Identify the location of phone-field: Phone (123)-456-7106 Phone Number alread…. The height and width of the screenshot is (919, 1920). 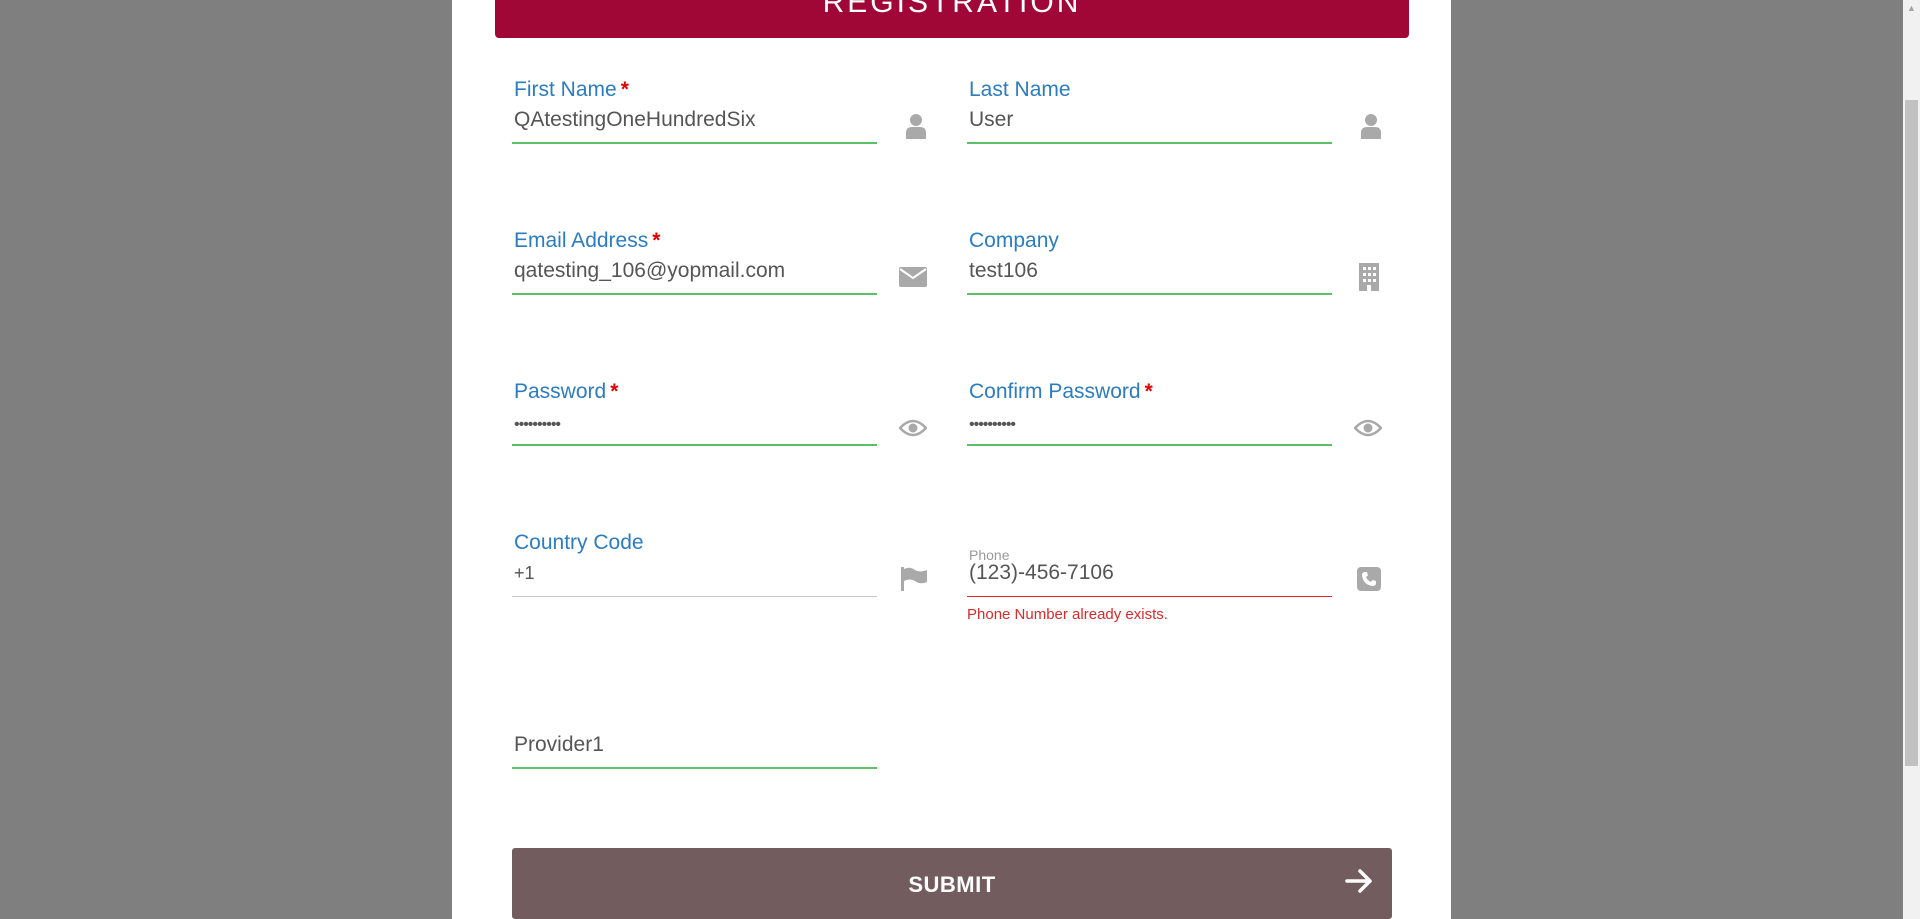
(1177, 581).